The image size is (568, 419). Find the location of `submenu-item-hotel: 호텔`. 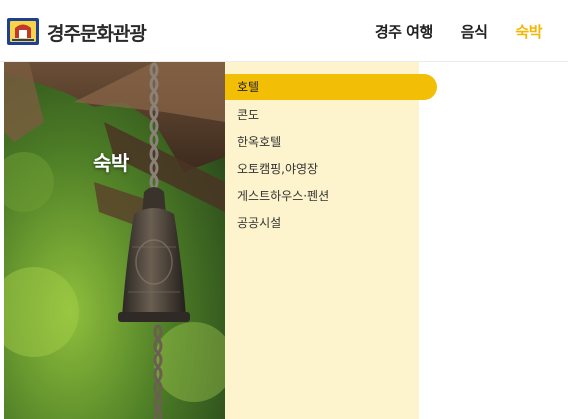

submenu-item-hotel: 호텔 is located at coordinates (331, 87).